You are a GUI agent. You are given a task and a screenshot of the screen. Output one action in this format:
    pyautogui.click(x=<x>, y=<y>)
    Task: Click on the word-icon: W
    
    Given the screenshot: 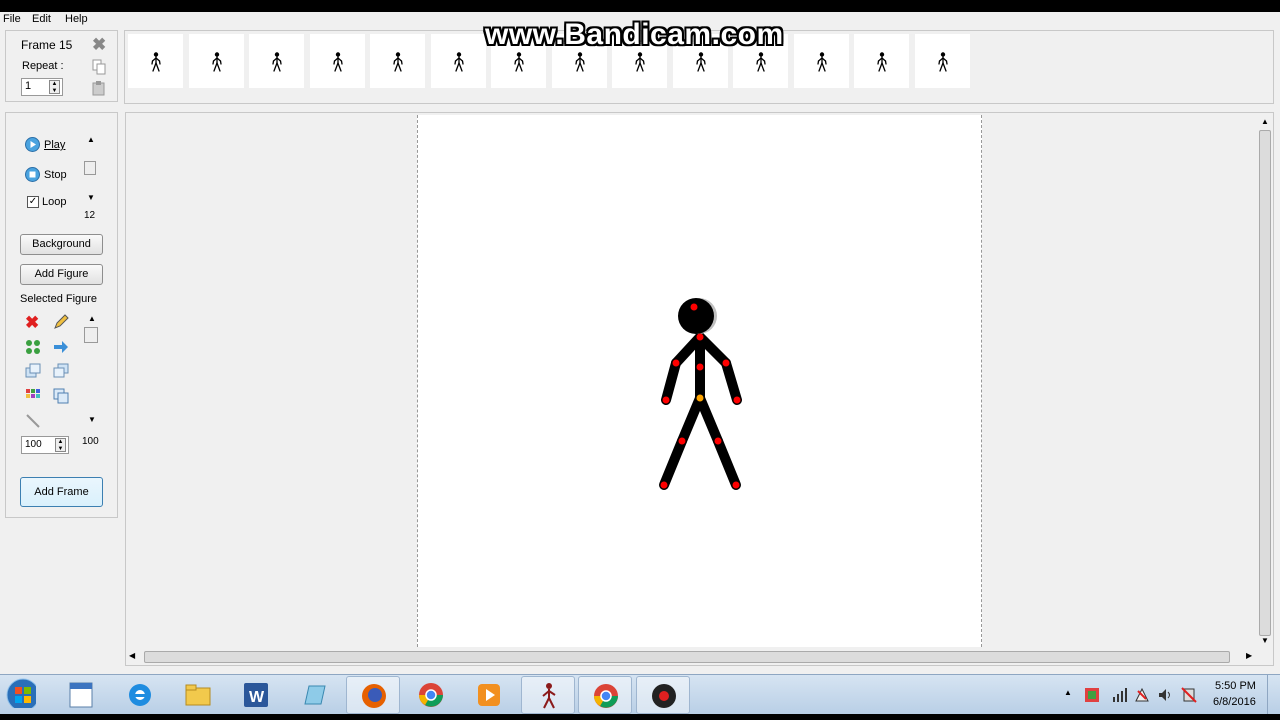 What is the action you would take?
    pyautogui.click(x=256, y=695)
    